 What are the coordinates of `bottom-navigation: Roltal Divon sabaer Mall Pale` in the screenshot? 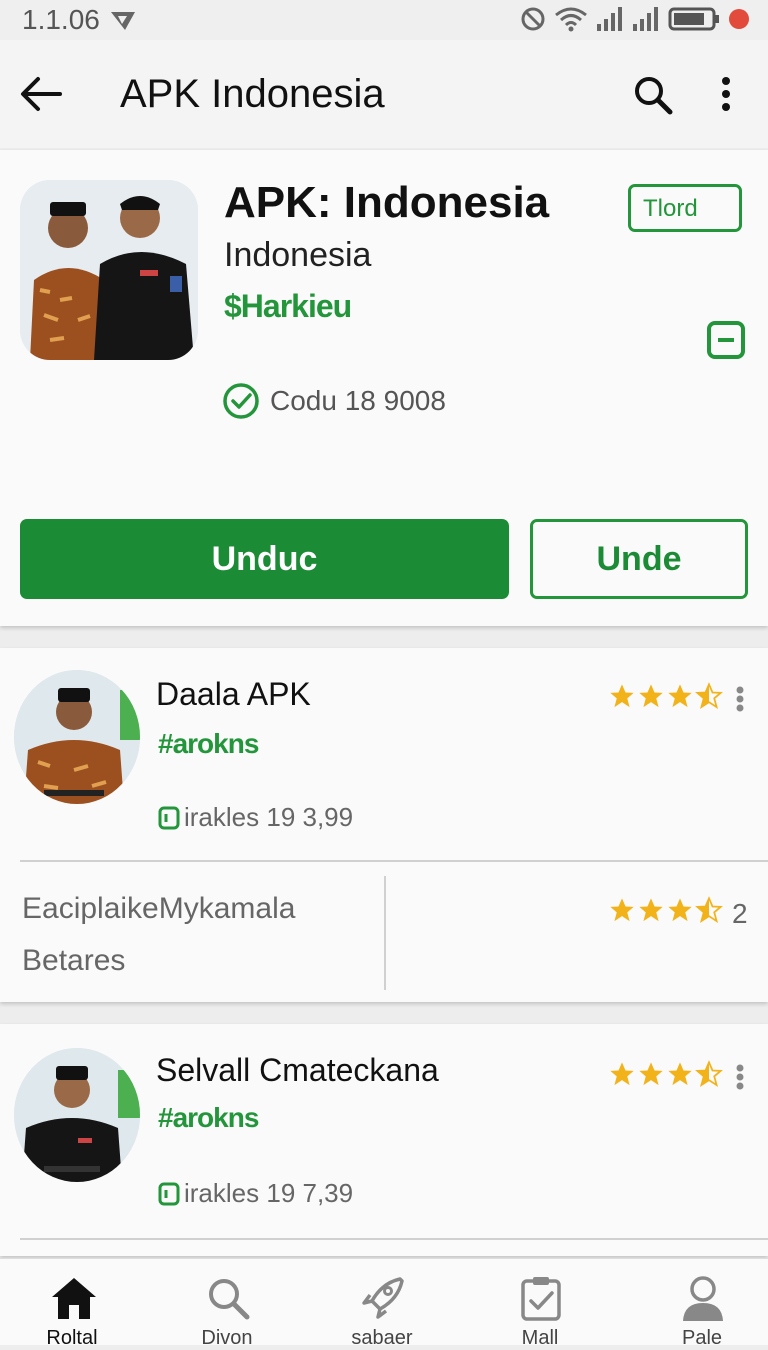 It's located at (384, 1303).